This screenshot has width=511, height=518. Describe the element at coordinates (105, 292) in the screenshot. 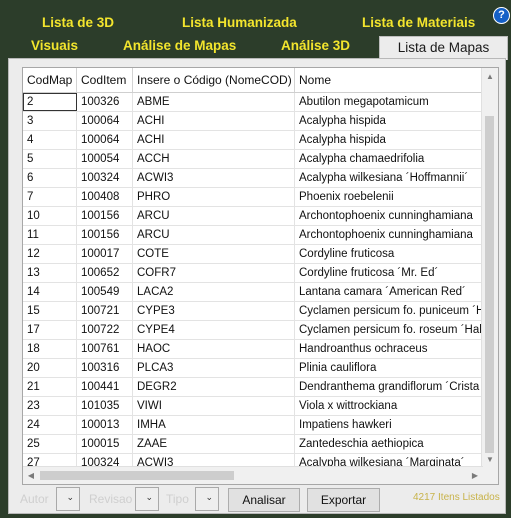

I see `cell-coditem: 100549` at that location.